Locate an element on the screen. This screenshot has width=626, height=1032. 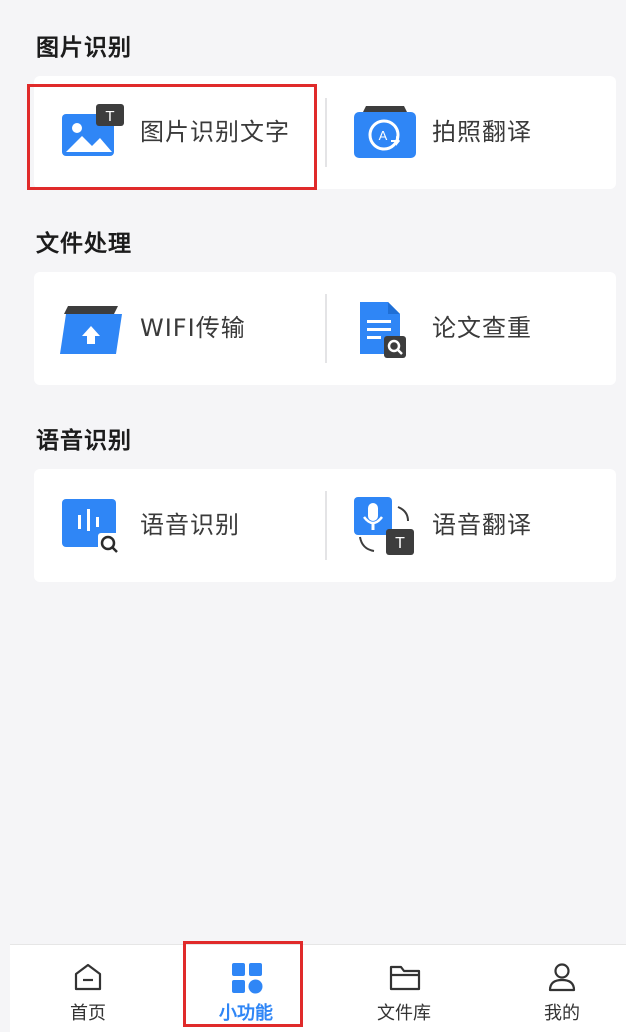
nav-item-files: 文件库 is located at coordinates (404, 988).